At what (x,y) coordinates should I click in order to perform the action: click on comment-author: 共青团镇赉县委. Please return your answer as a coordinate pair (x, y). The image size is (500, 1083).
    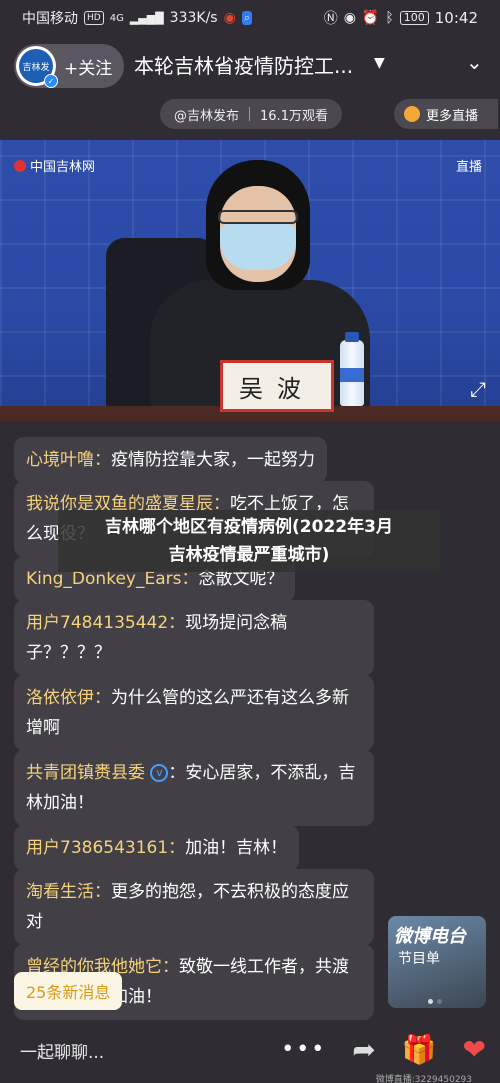
    Looking at the image, I should click on (85, 773).